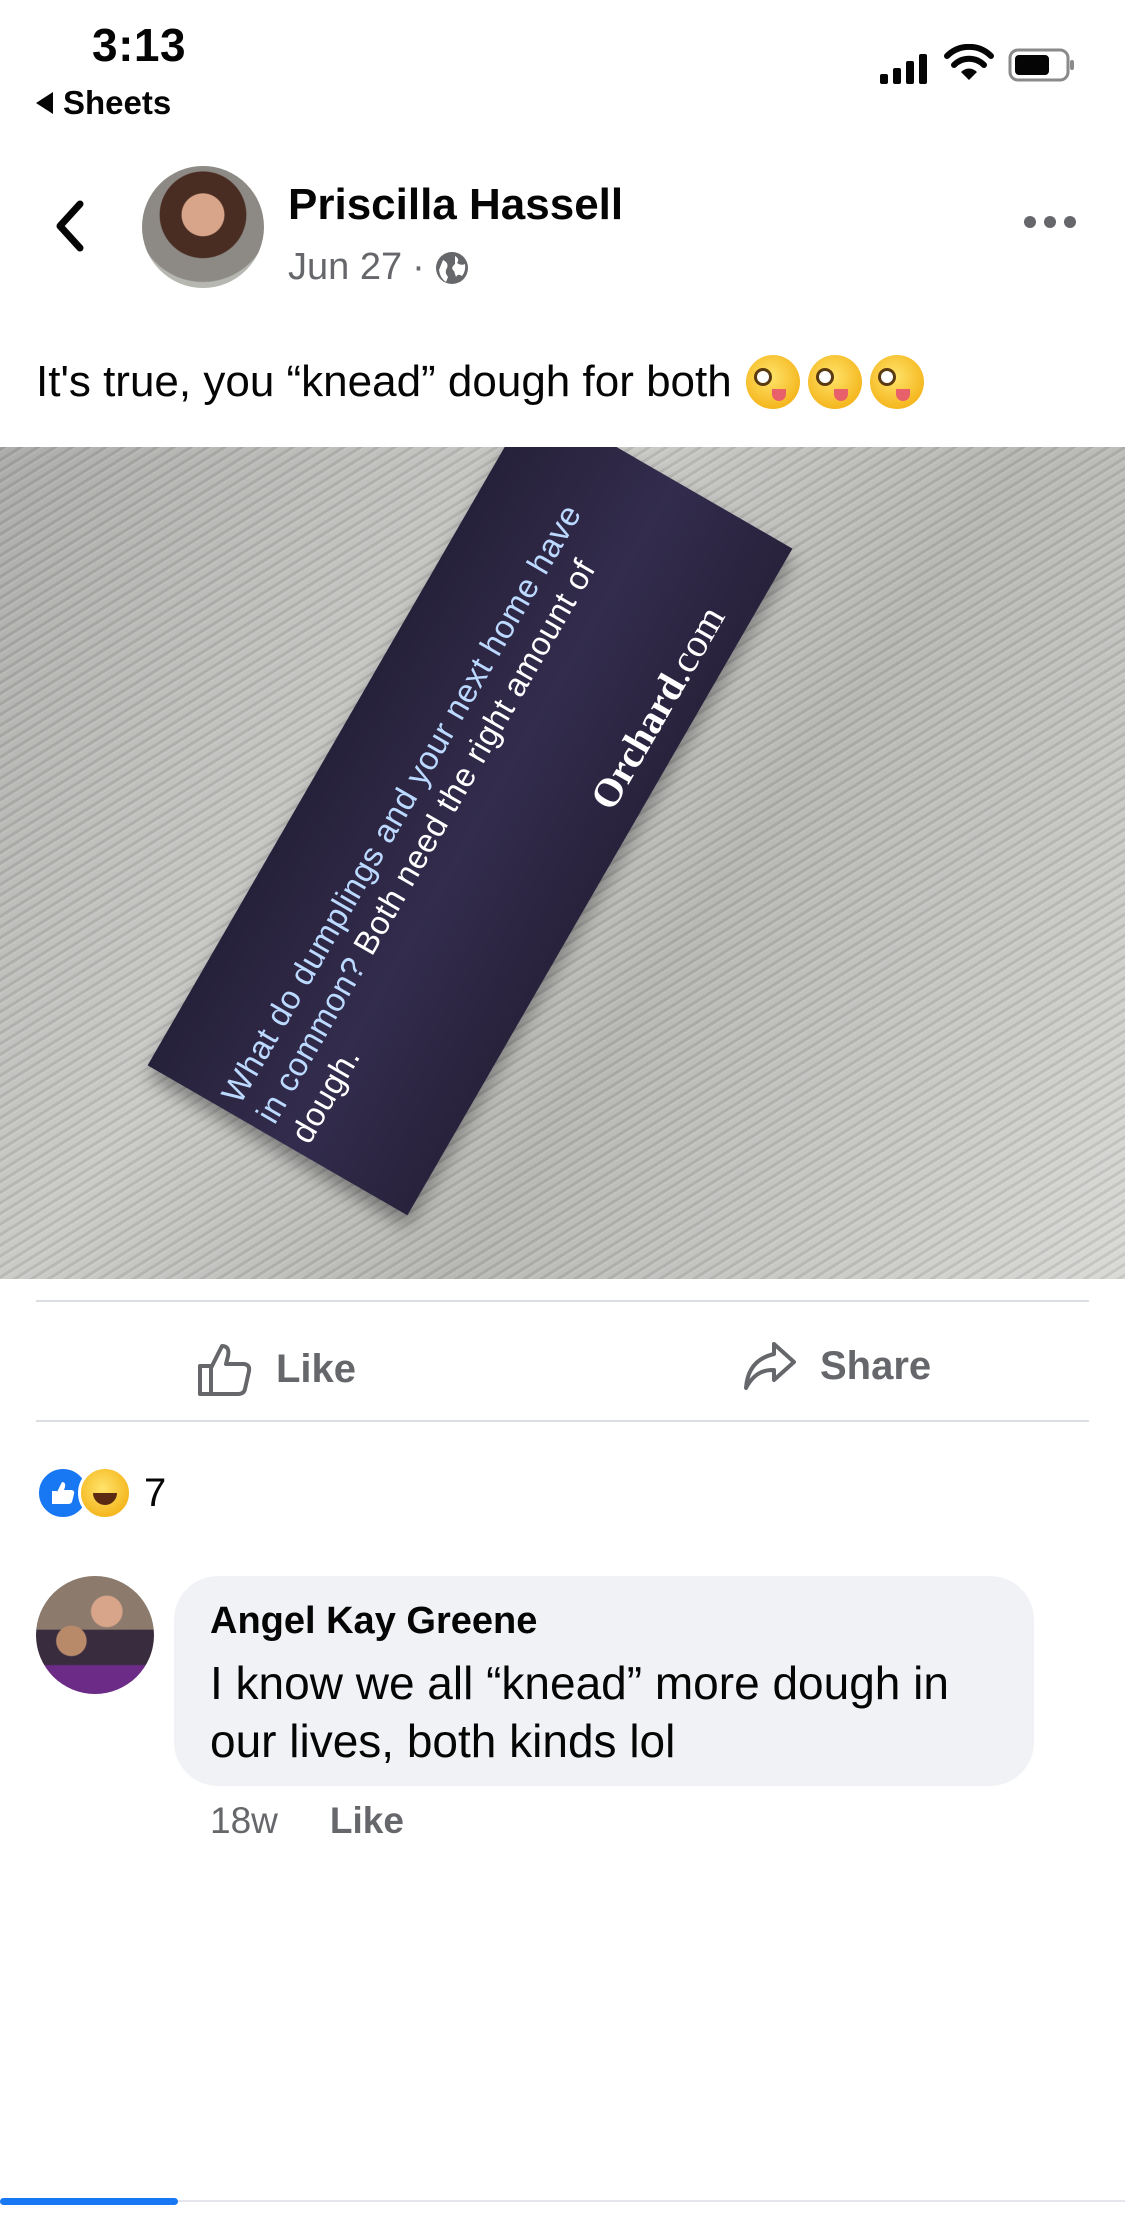 The height and width of the screenshot is (2214, 1125). Describe the element at coordinates (345, 267) in the screenshot. I see `post-date: Jun 27` at that location.